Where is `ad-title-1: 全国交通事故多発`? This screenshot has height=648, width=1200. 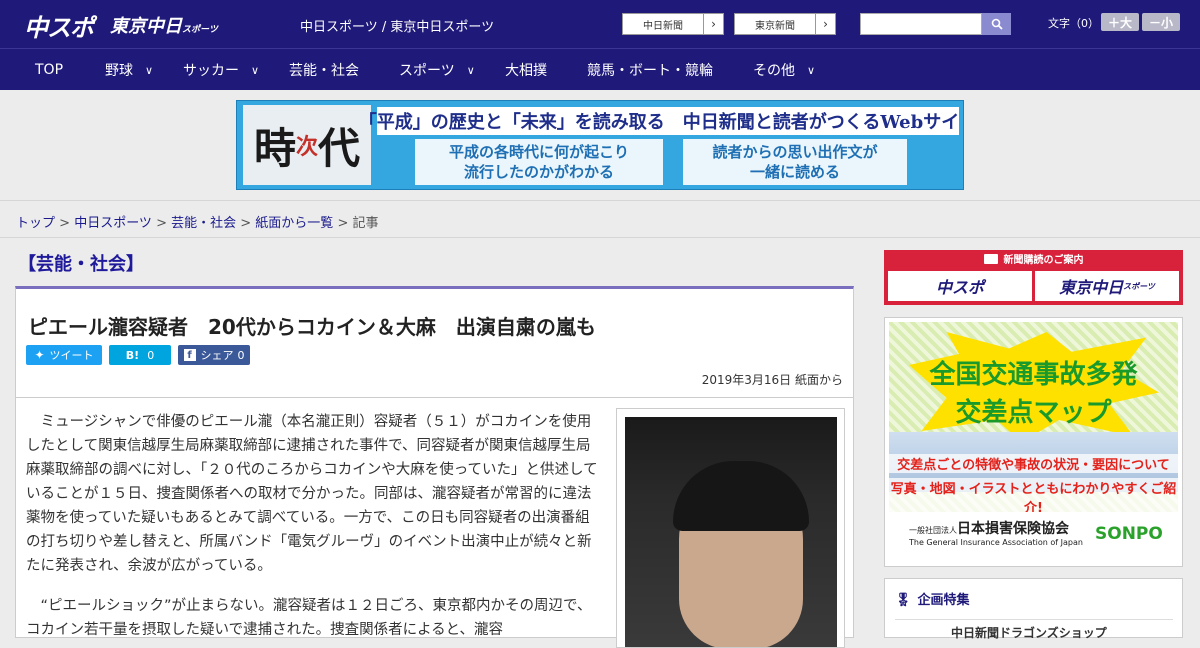 ad-title-1: 全国交通事故多発 is located at coordinates (1033, 375).